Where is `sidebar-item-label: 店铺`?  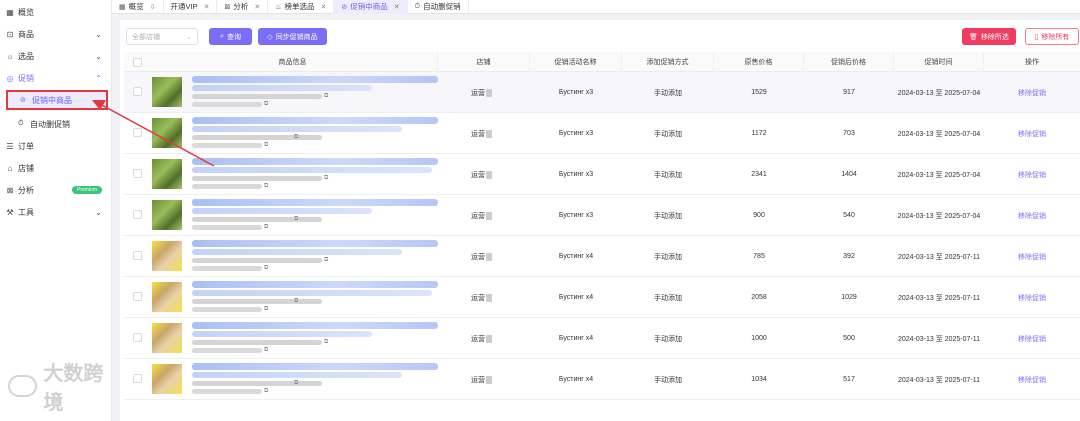
sidebar-item-label: 店铺 is located at coordinates (26, 168).